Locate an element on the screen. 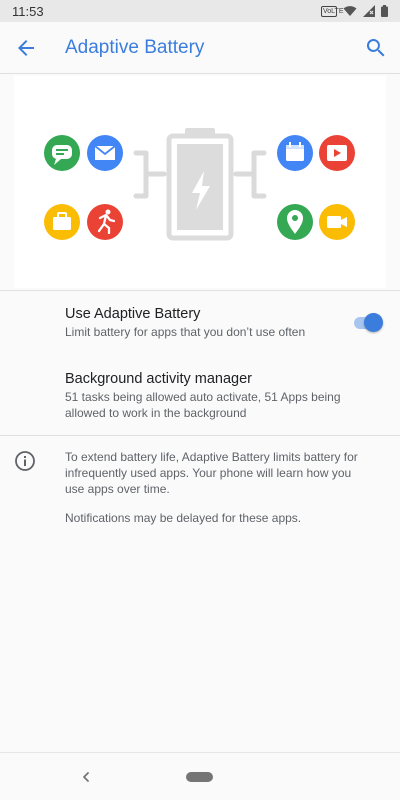 Image resolution: width=400 pixels, height=800 pixels. status-icons: VoLTE is located at coordinates (354, 11).